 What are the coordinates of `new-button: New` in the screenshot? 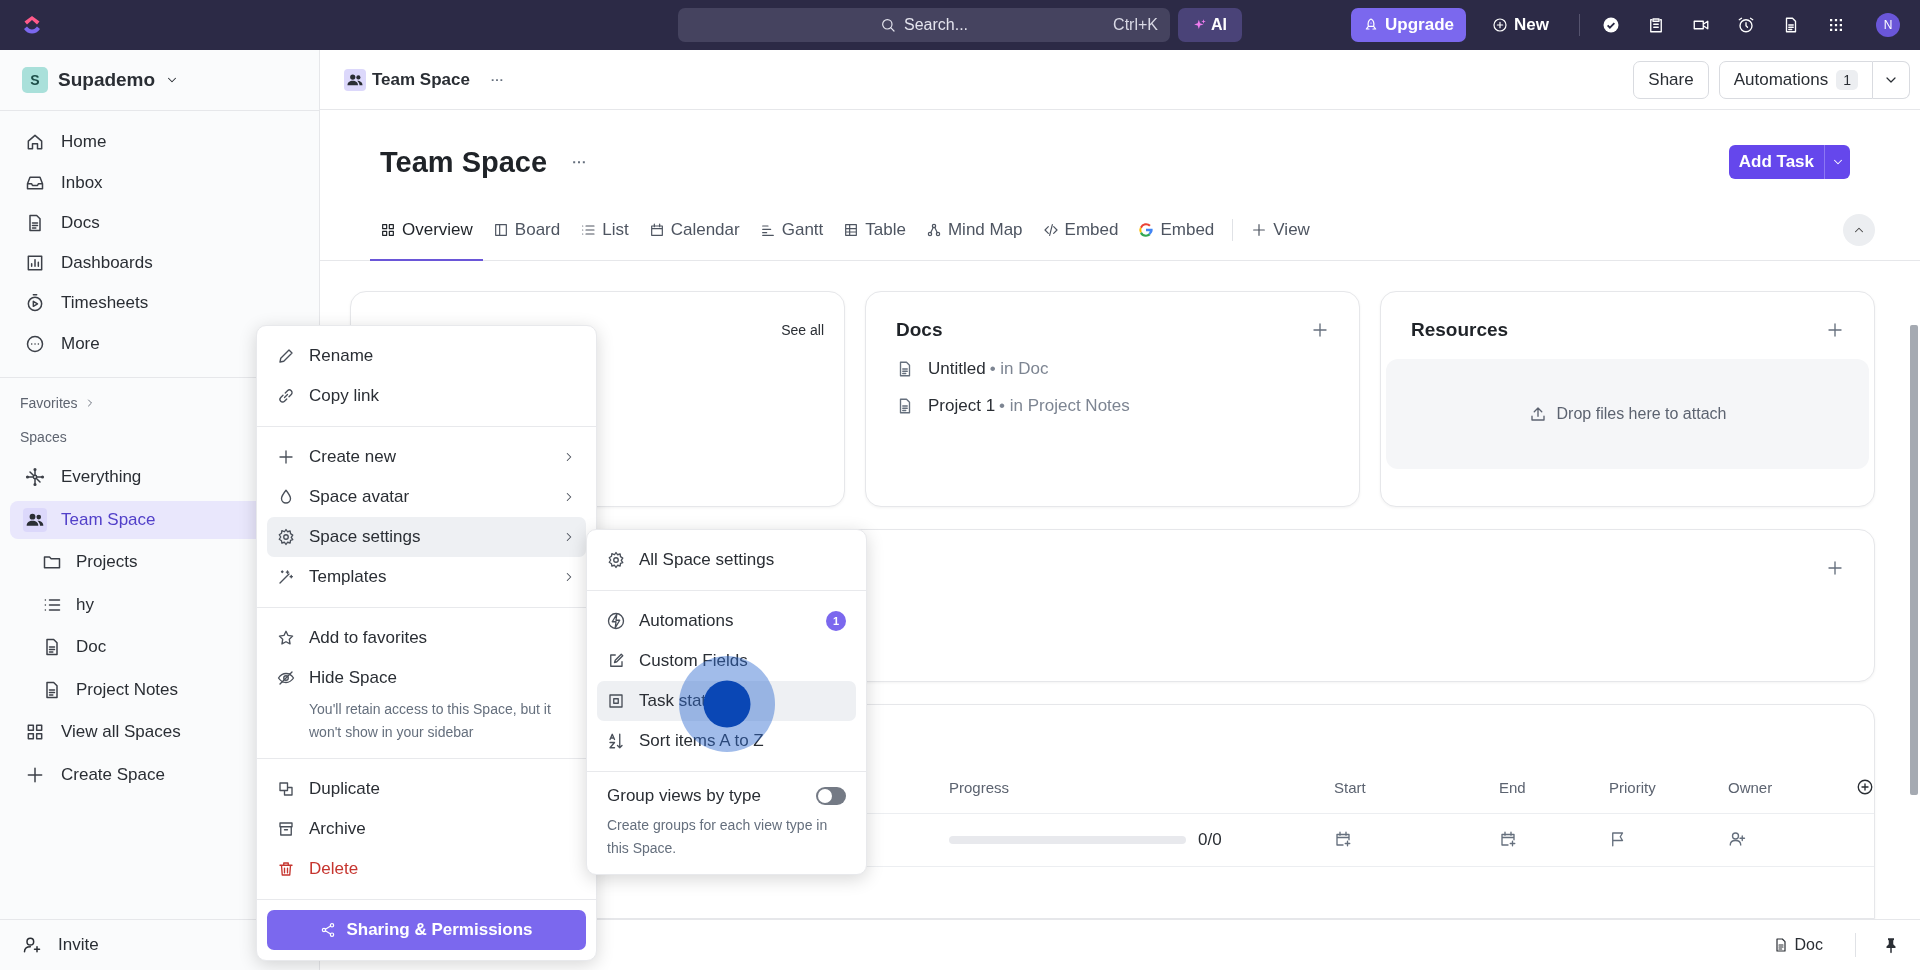 It's located at (1520, 25).